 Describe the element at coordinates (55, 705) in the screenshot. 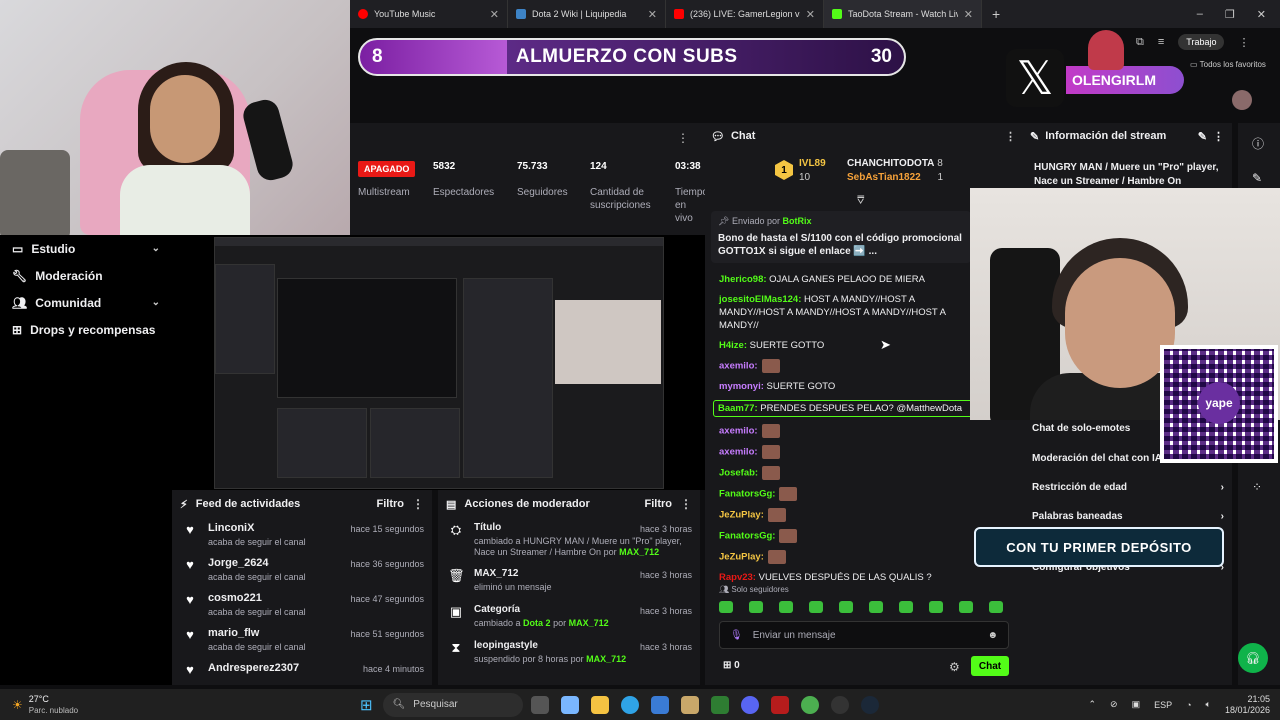

I see `weather-widget: ☀ 27°C Parc. nublado` at that location.